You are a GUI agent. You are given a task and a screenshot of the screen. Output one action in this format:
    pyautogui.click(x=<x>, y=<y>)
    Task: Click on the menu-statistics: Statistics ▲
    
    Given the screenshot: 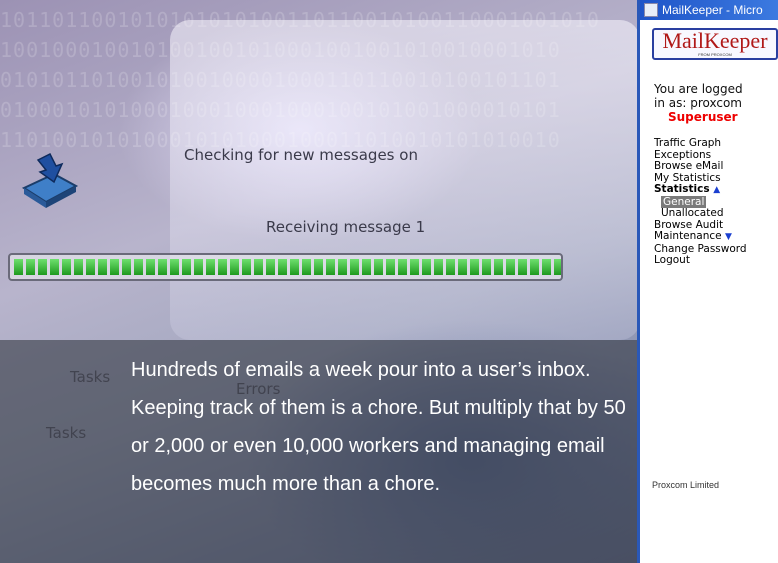 What is the action you would take?
    pyautogui.click(x=716, y=190)
    